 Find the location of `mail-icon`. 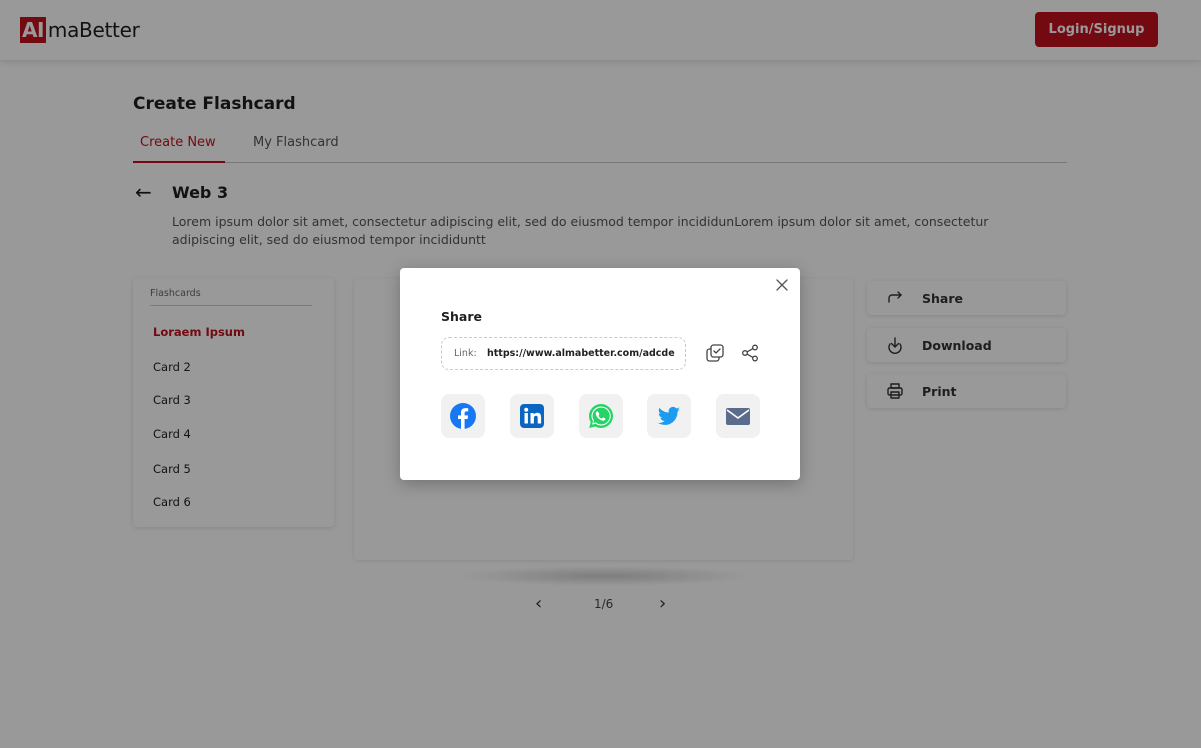

mail-icon is located at coordinates (738, 416).